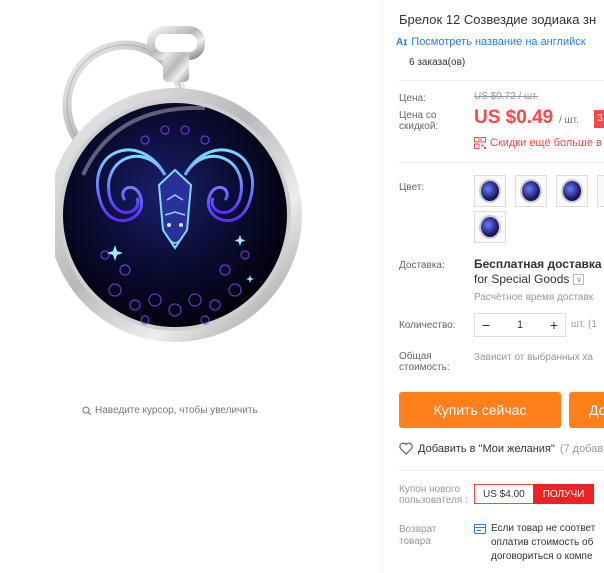  I want to click on returns-line: договориться о компе, so click(542, 556).